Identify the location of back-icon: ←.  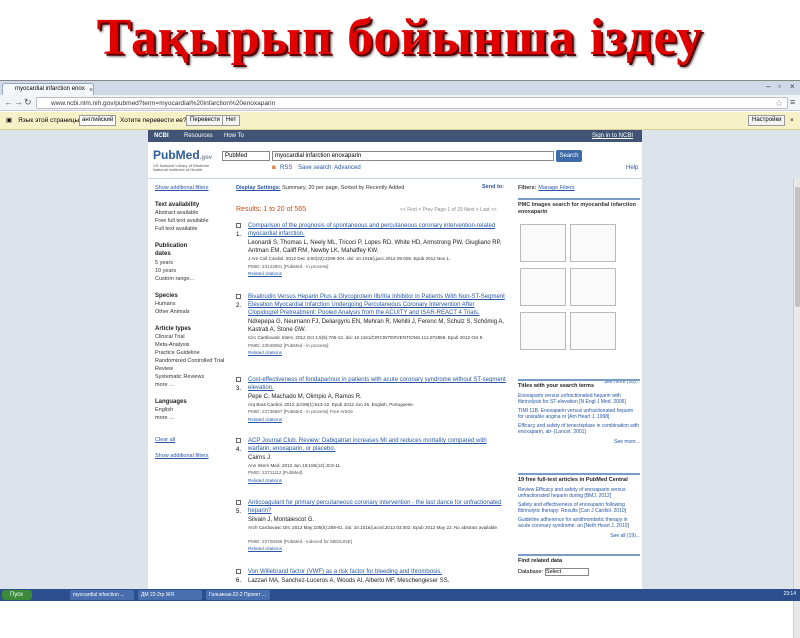
(8, 102).